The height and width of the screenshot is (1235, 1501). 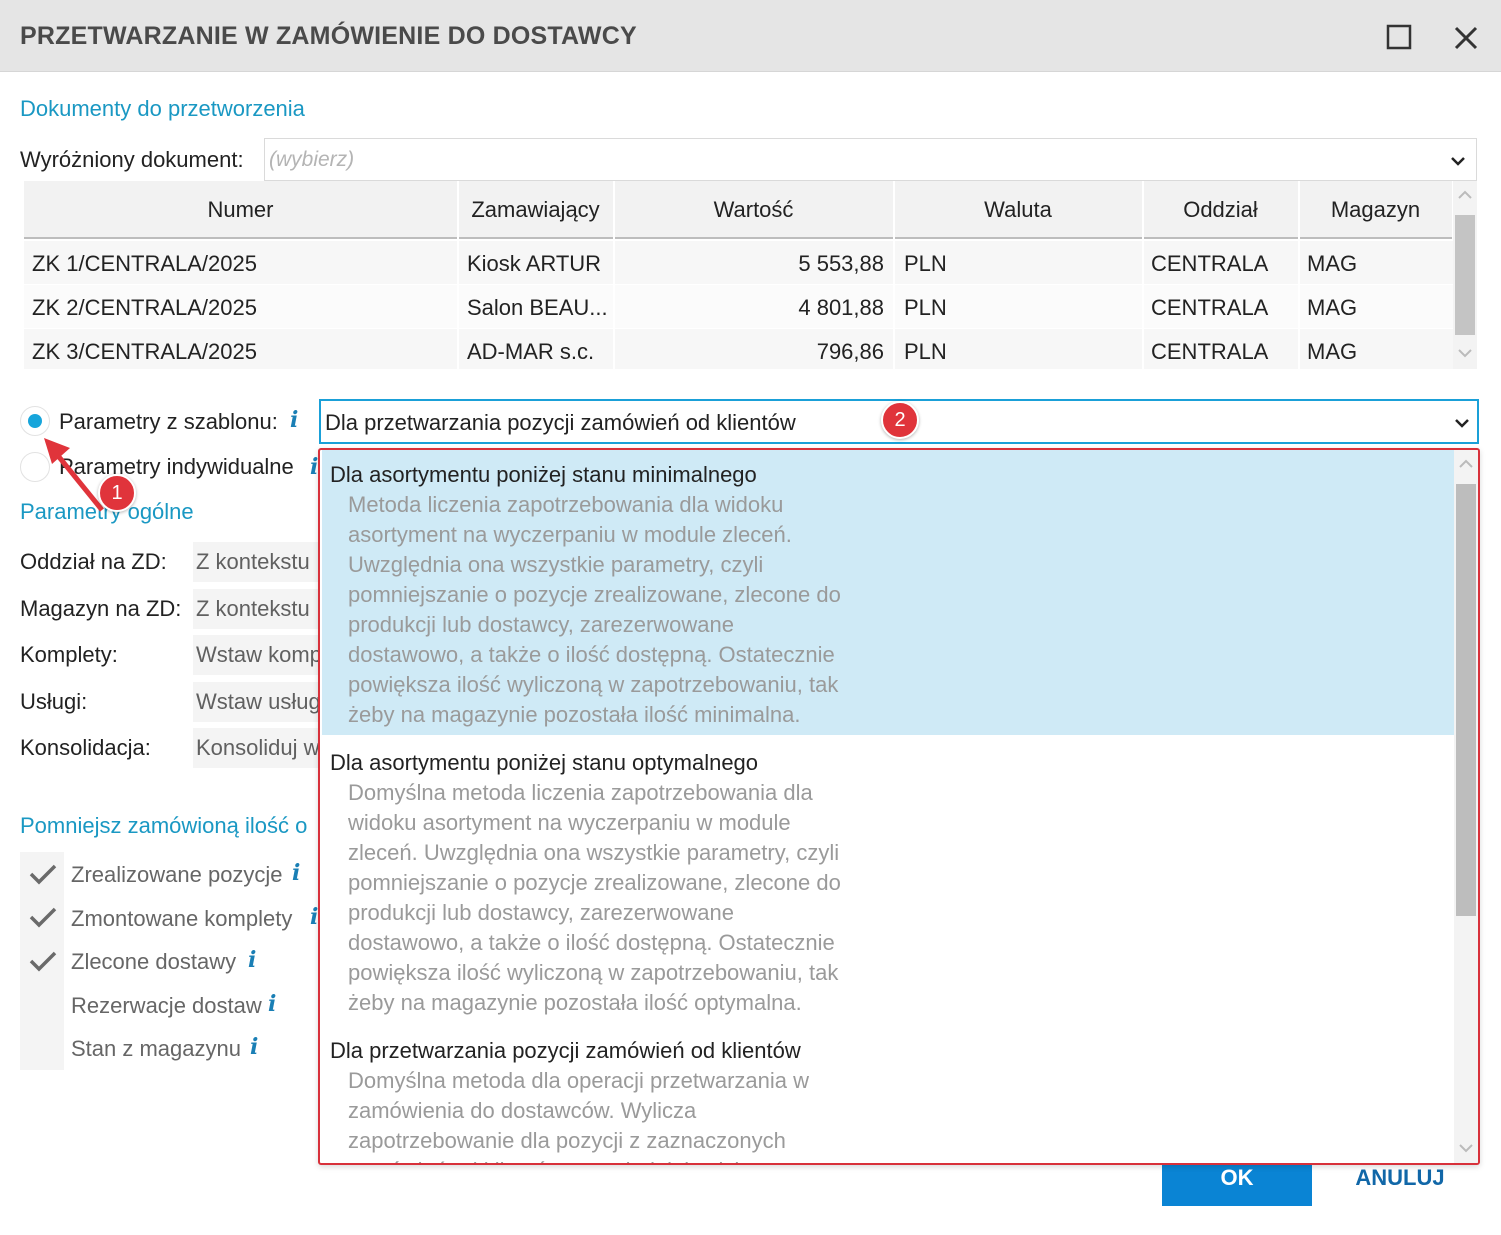 I want to click on column-header-zamawiajacy: Zamawiający, so click(x=536, y=210).